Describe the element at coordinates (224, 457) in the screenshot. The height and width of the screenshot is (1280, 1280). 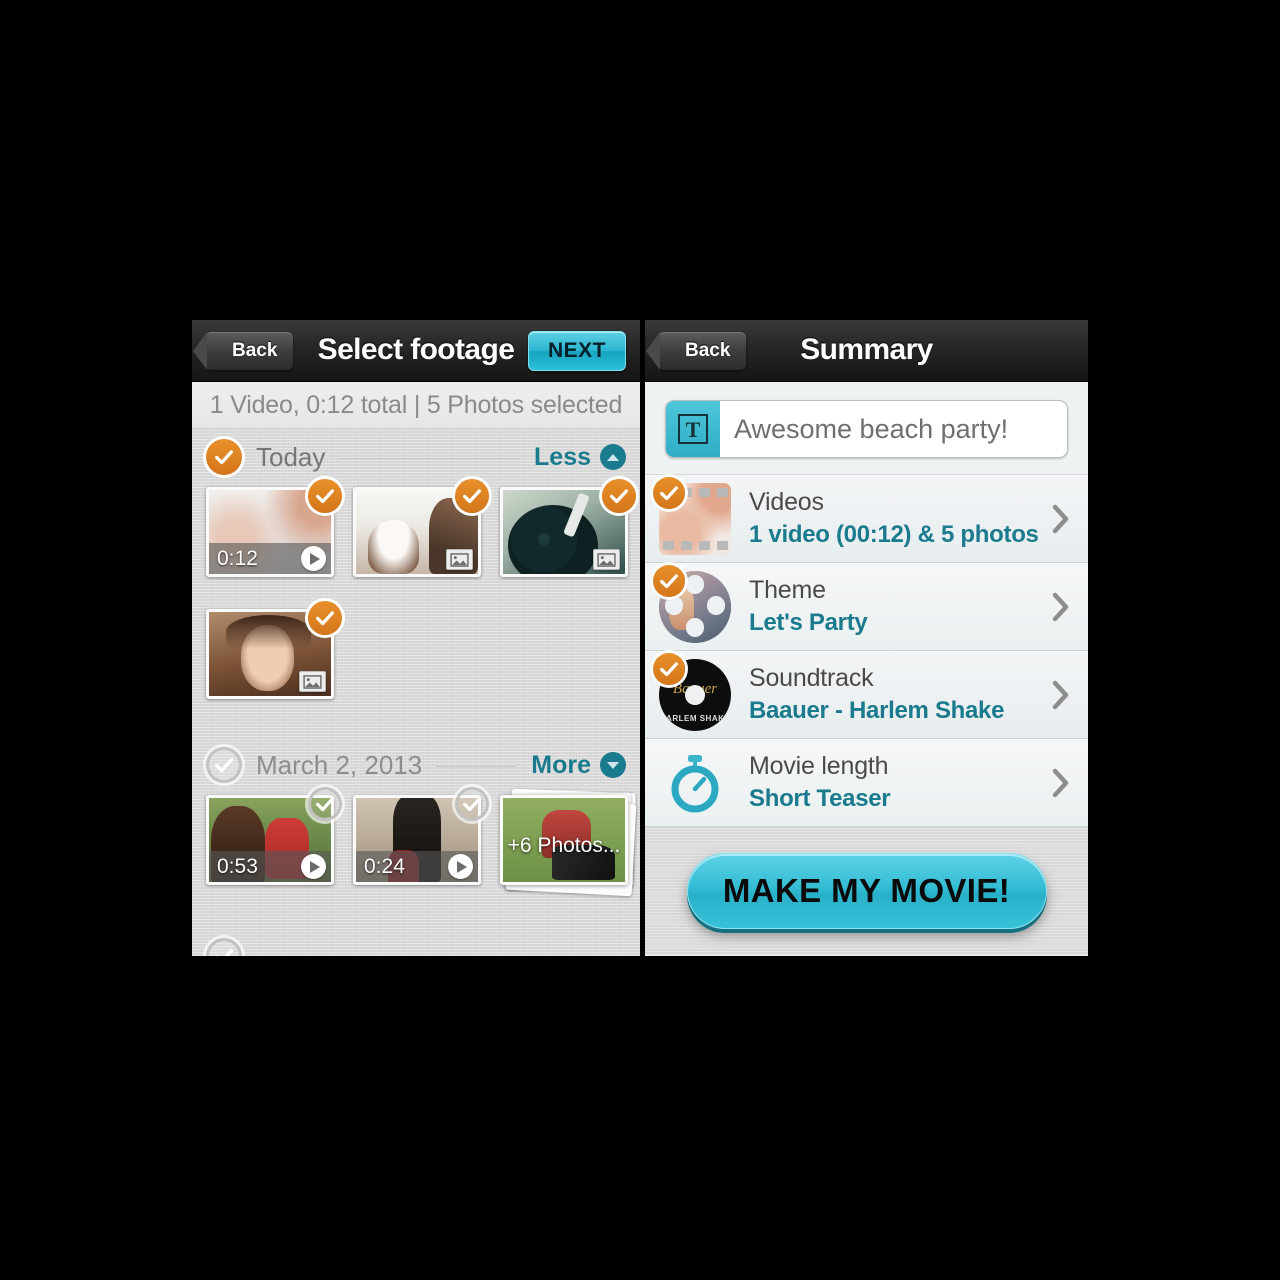
I see `section-checkbox-today` at that location.